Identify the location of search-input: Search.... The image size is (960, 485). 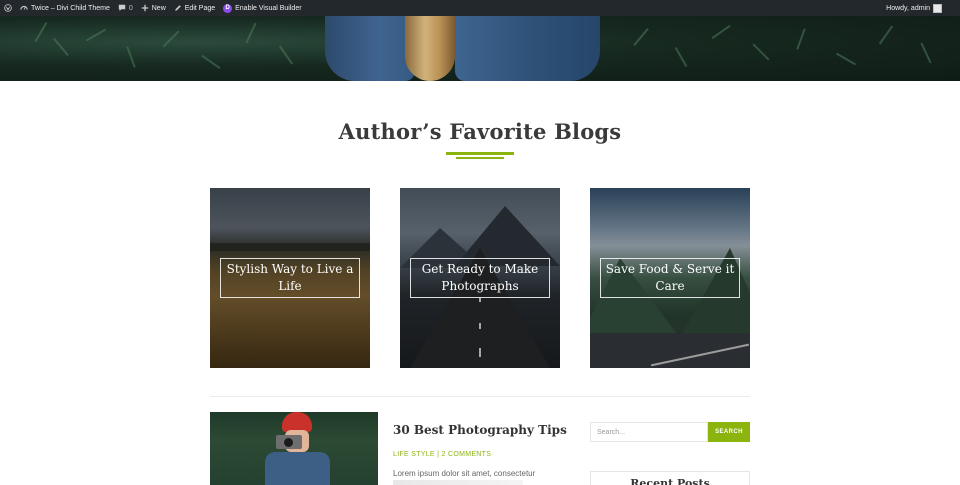
(649, 432).